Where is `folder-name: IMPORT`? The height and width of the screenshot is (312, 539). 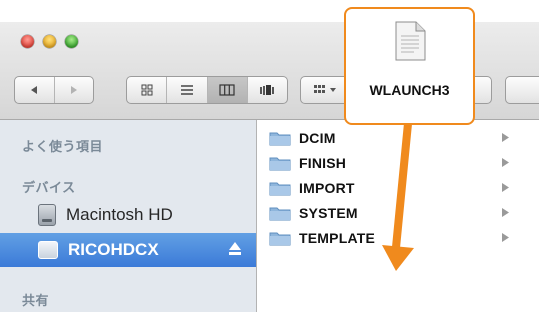 folder-name: IMPORT is located at coordinates (327, 187).